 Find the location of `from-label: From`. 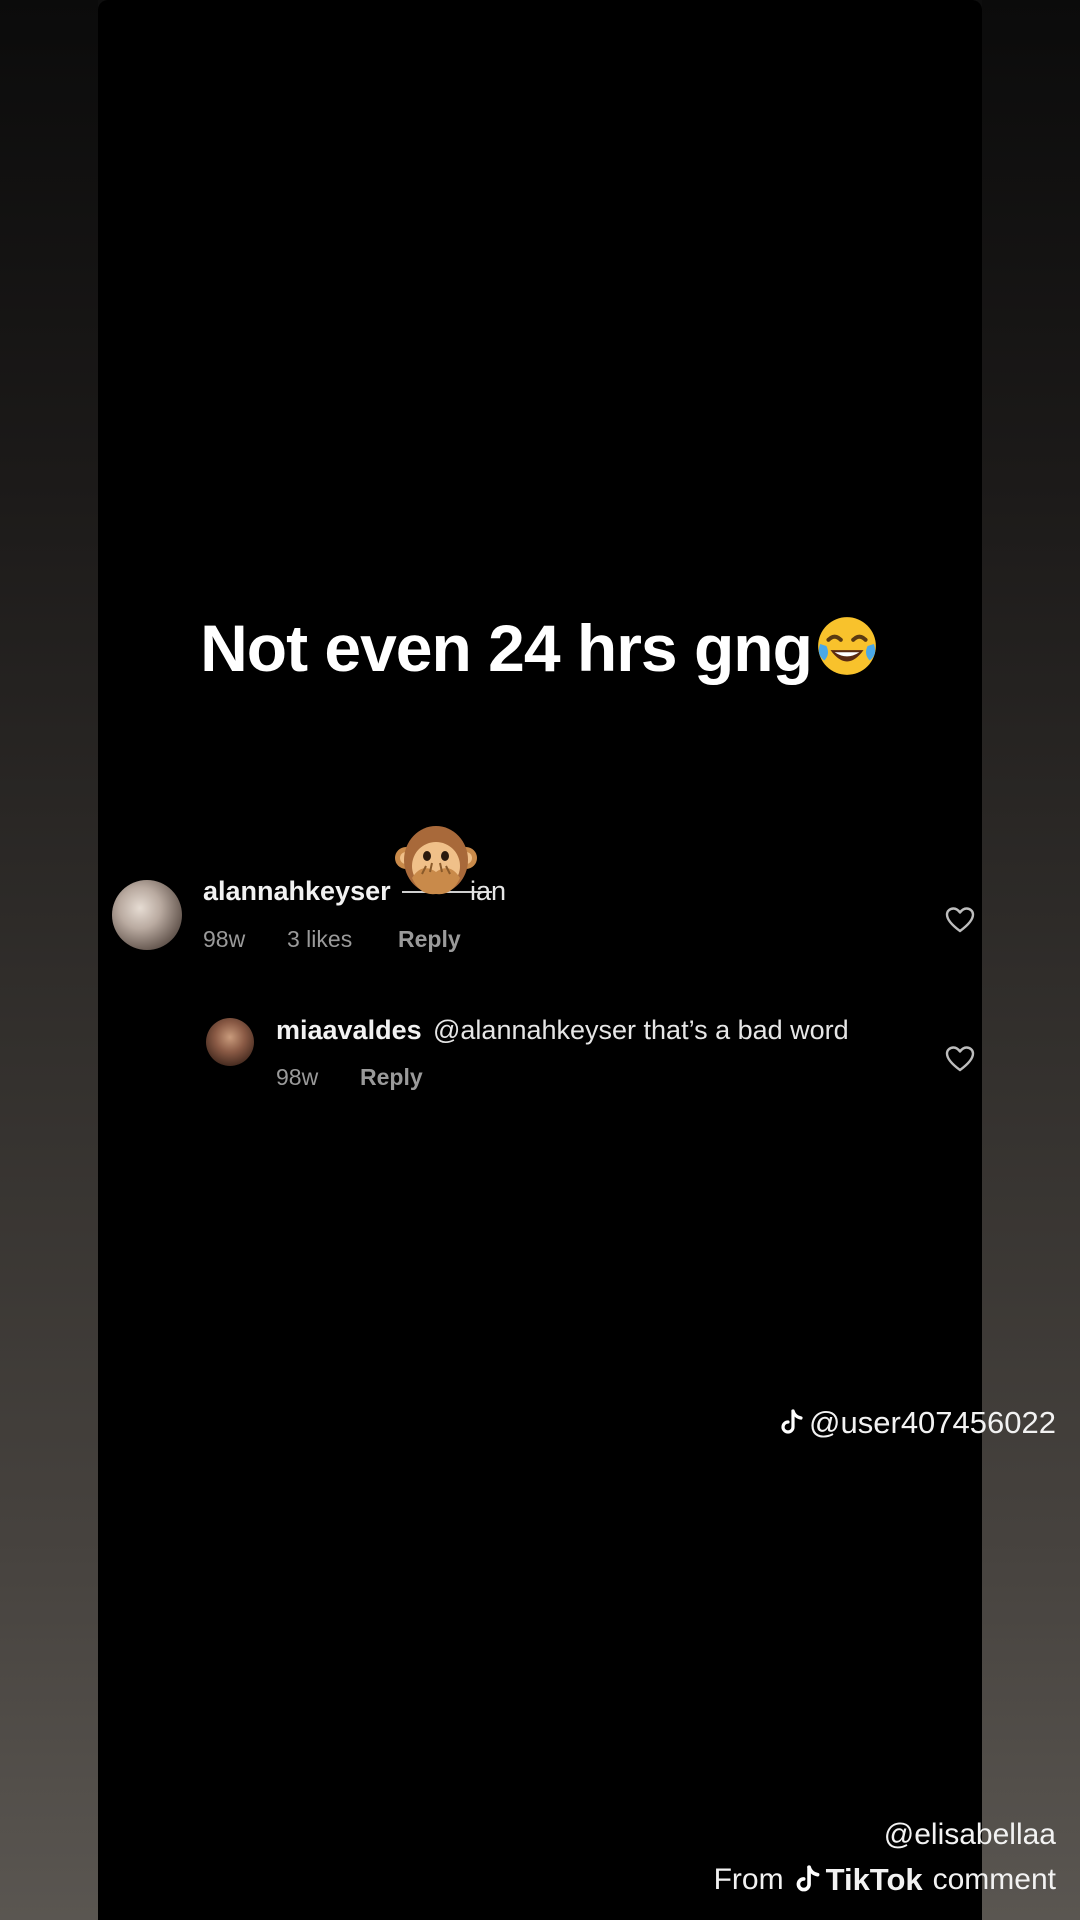

from-label: From is located at coordinates (748, 1879).